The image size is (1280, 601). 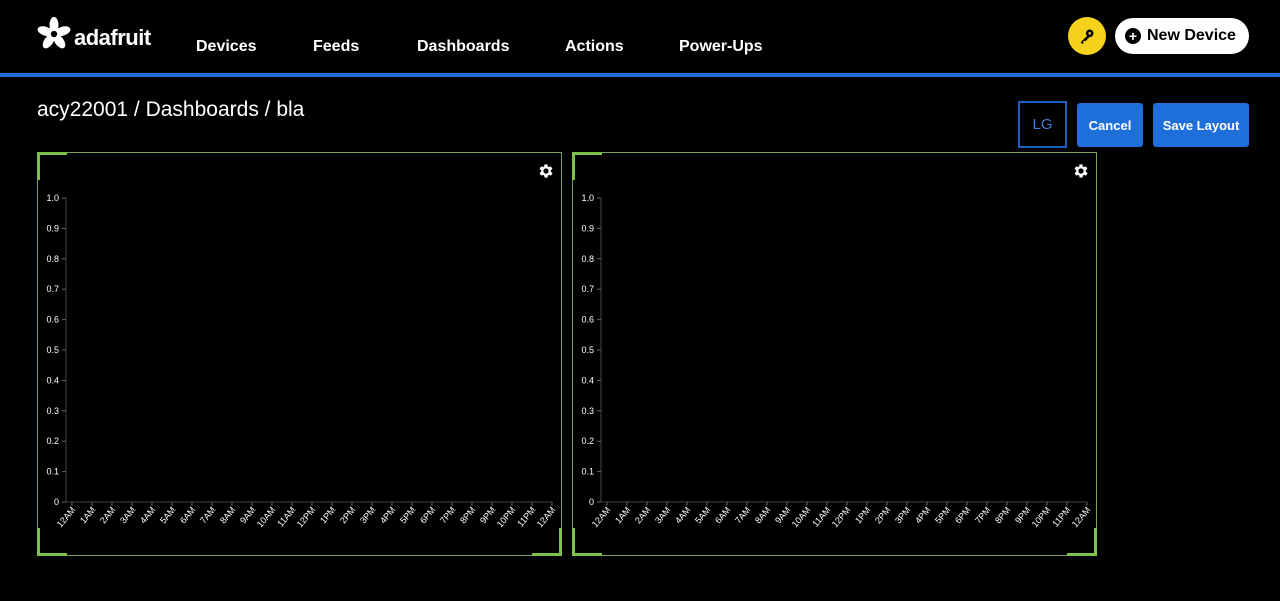 I want to click on nav-dashboards: Dashboards, so click(x=463, y=47).